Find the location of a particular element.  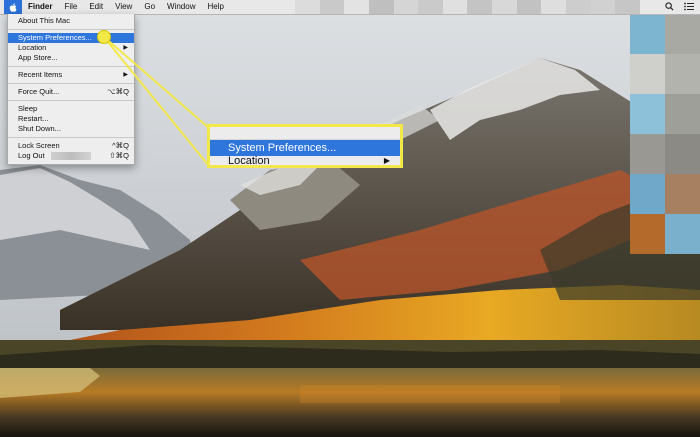

zoomed-menu-callout: System Preferences... Location ▶ is located at coordinates (305, 146).